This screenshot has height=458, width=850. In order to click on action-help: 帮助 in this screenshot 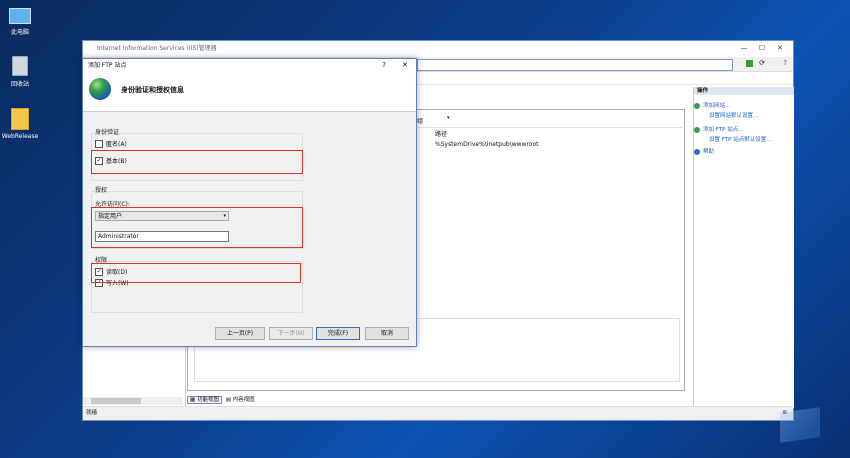, I will do `click(704, 151)`.